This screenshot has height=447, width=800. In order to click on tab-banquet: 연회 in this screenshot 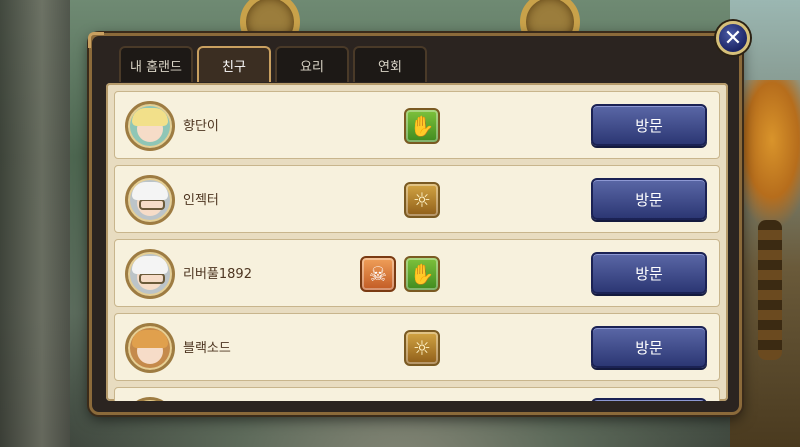, I will do `click(390, 64)`.